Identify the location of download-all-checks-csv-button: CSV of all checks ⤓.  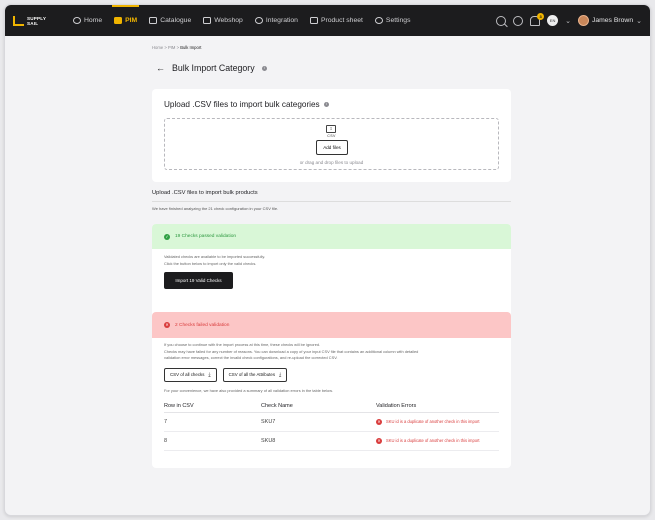
(190, 374).